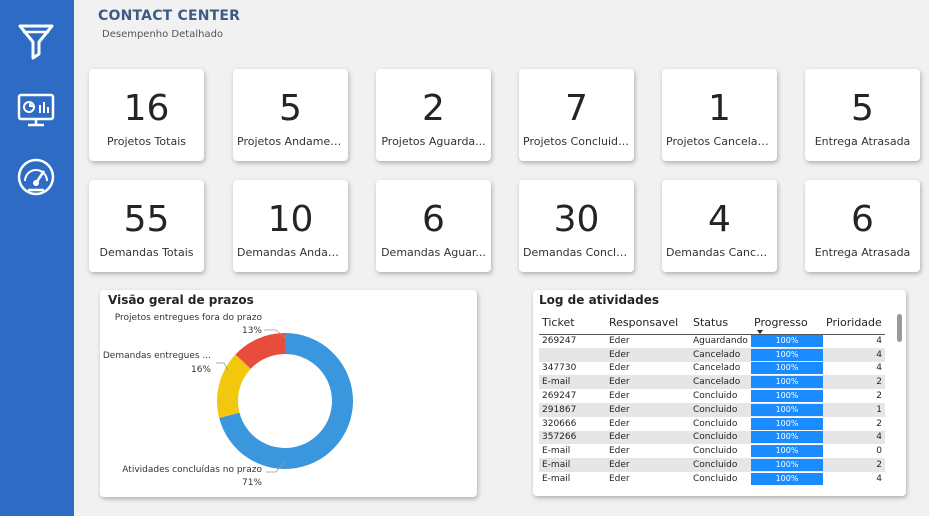 This screenshot has height=516, width=929. What do you see at coordinates (720, 341) in the screenshot?
I see `table-cell: Aguardando` at bounding box center [720, 341].